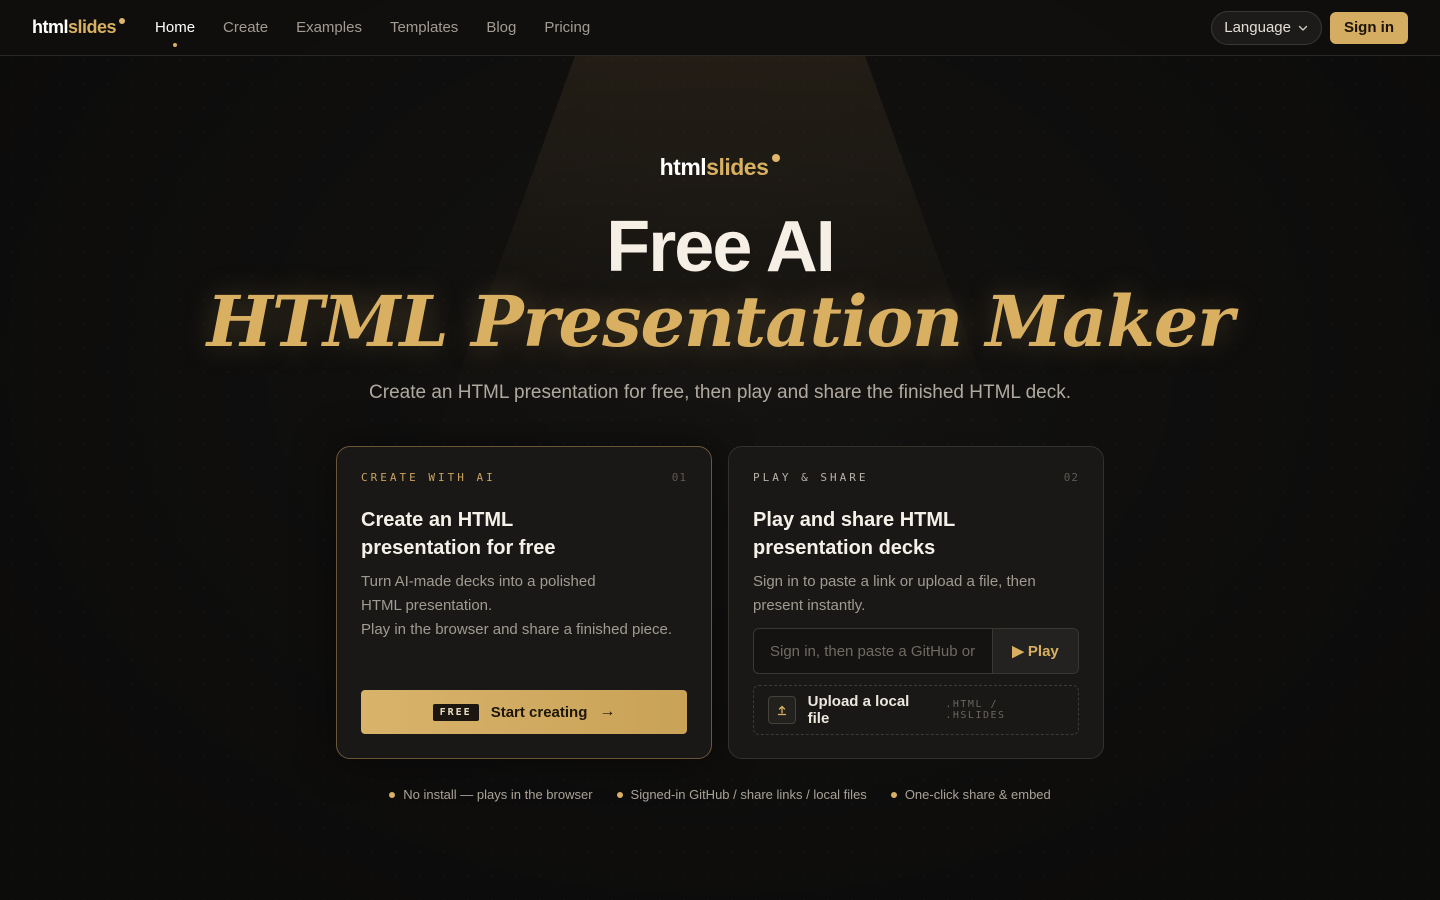  I want to click on hero-logo: html slides, so click(720, 167).